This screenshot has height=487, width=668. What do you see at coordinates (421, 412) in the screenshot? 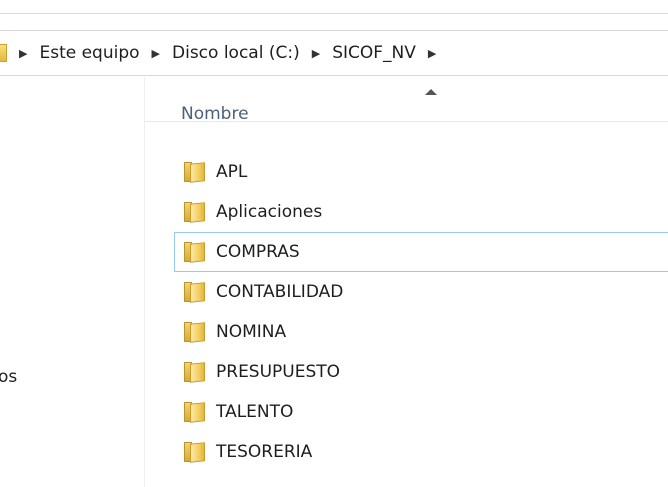
I see `file-row: TALENTO` at bounding box center [421, 412].